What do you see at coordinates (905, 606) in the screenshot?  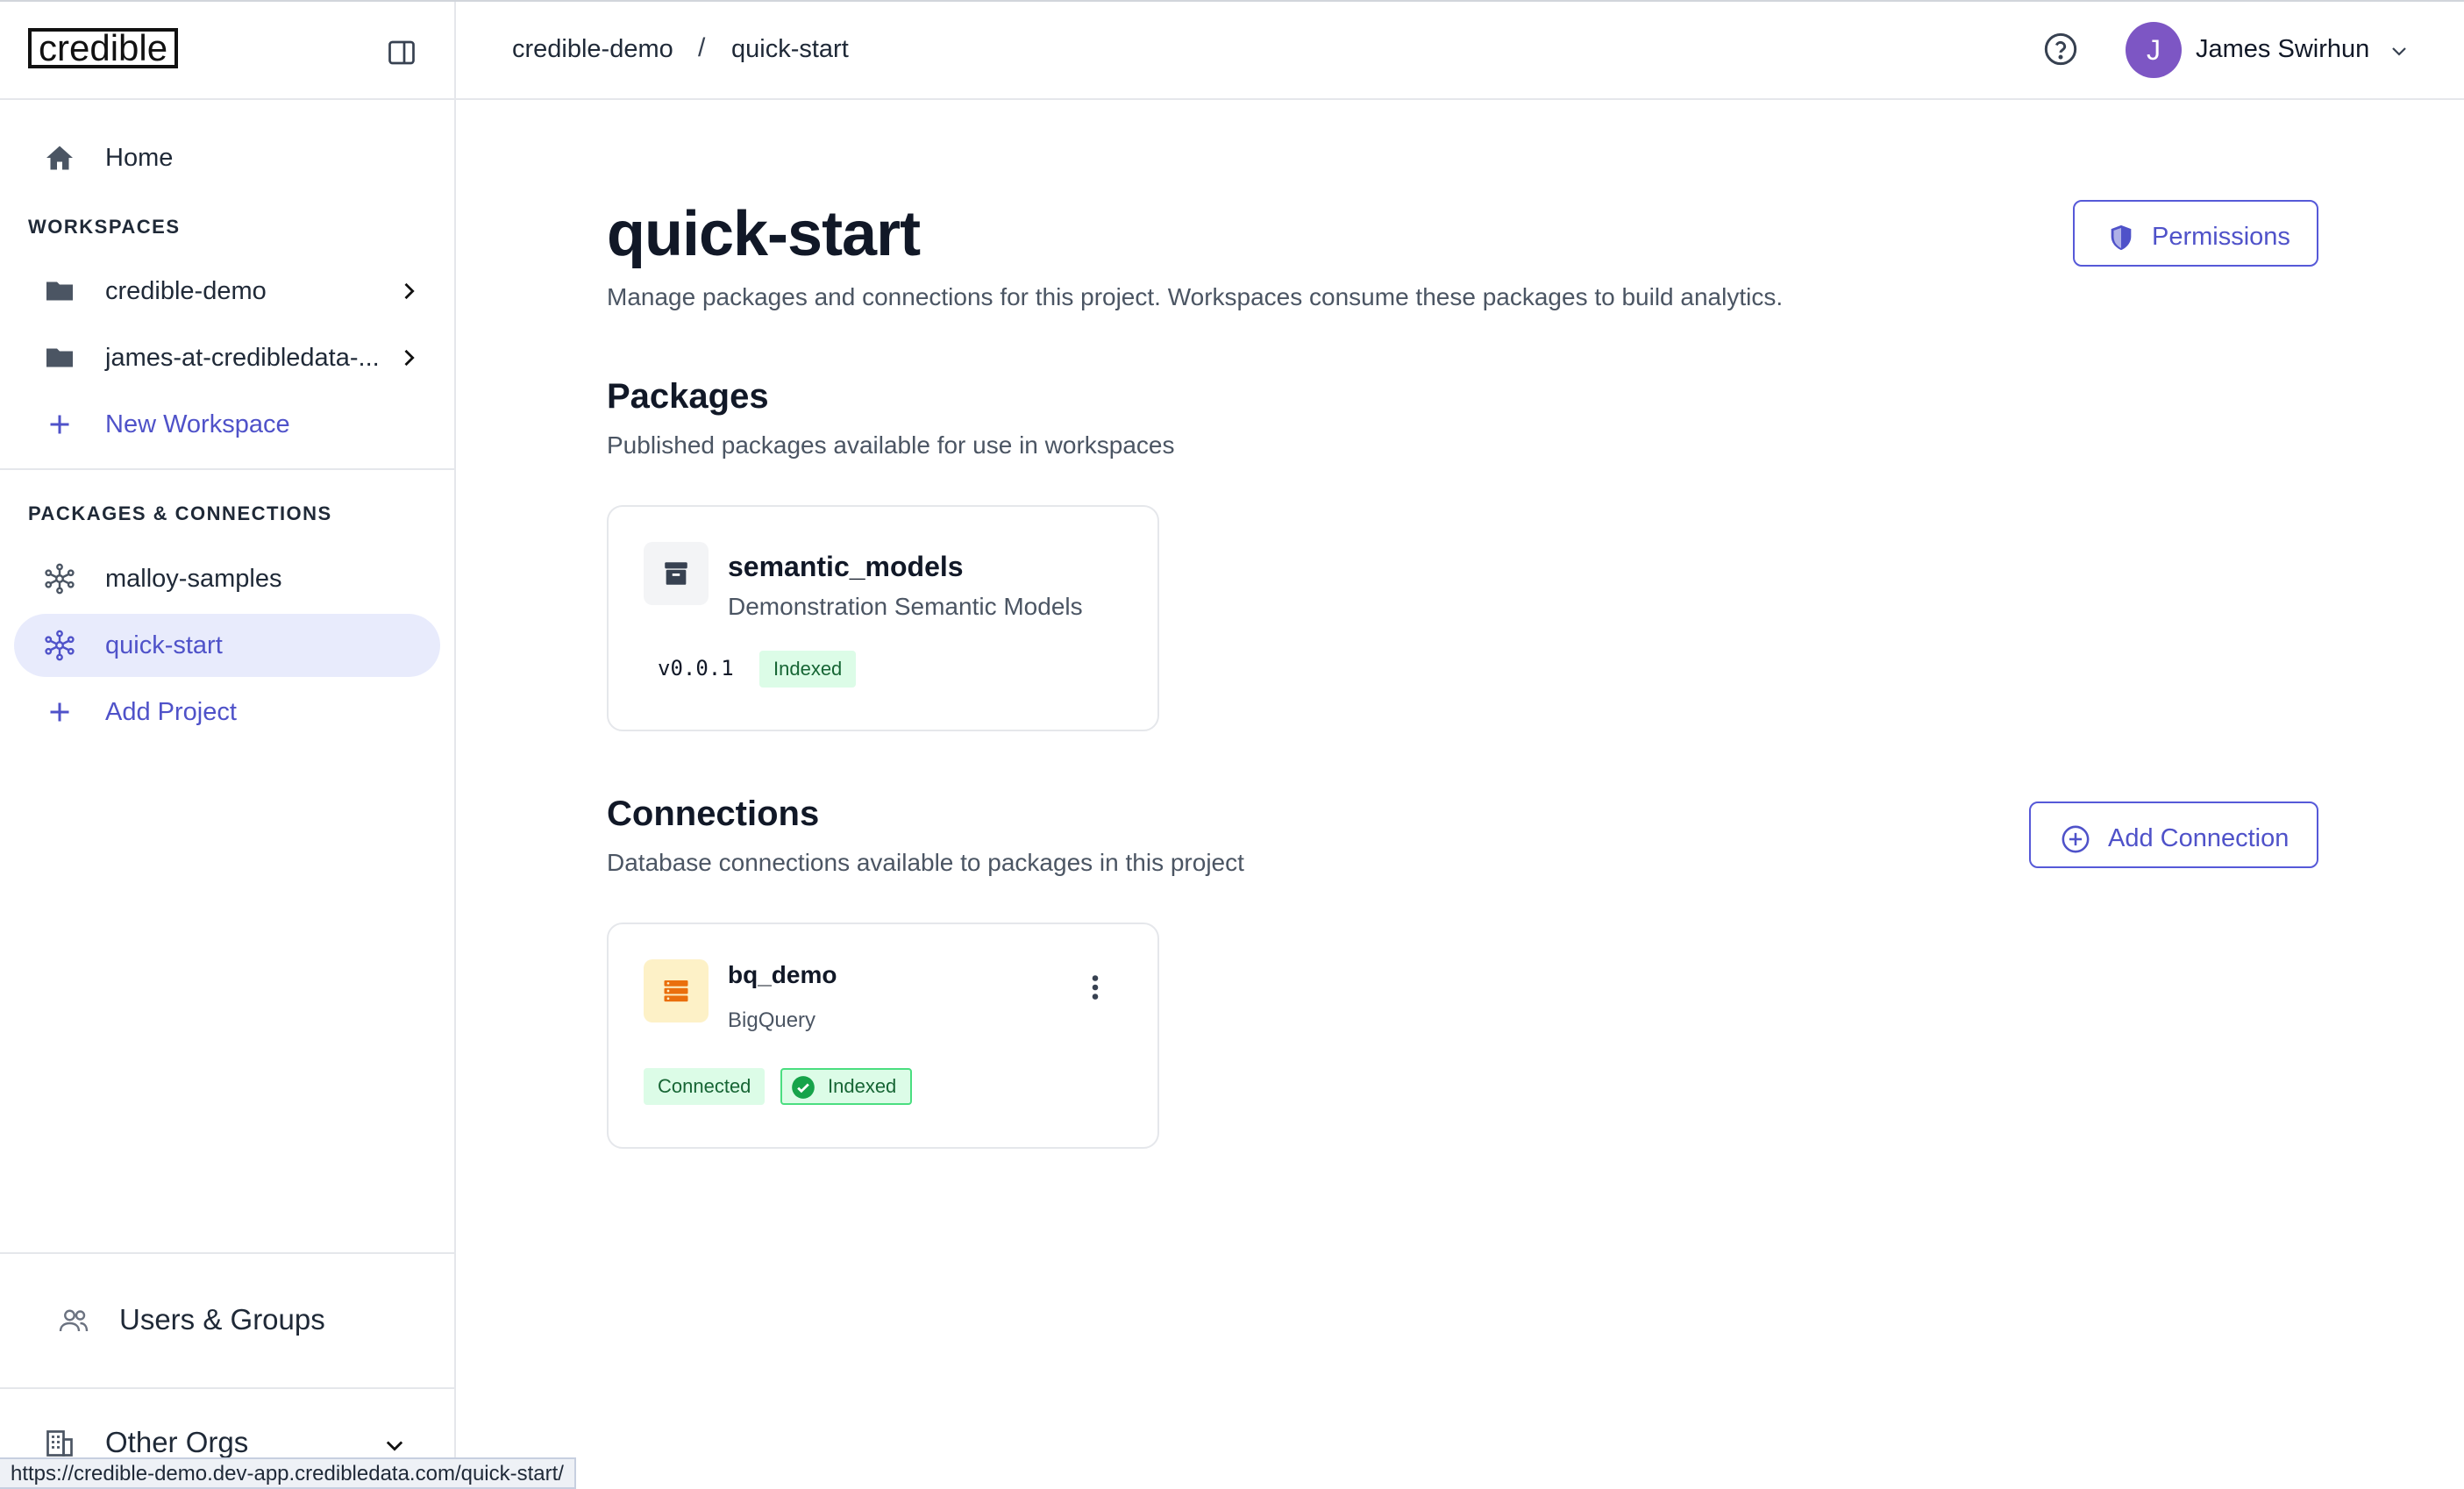 I see `package-description: Demonstration Semantic Models` at bounding box center [905, 606].